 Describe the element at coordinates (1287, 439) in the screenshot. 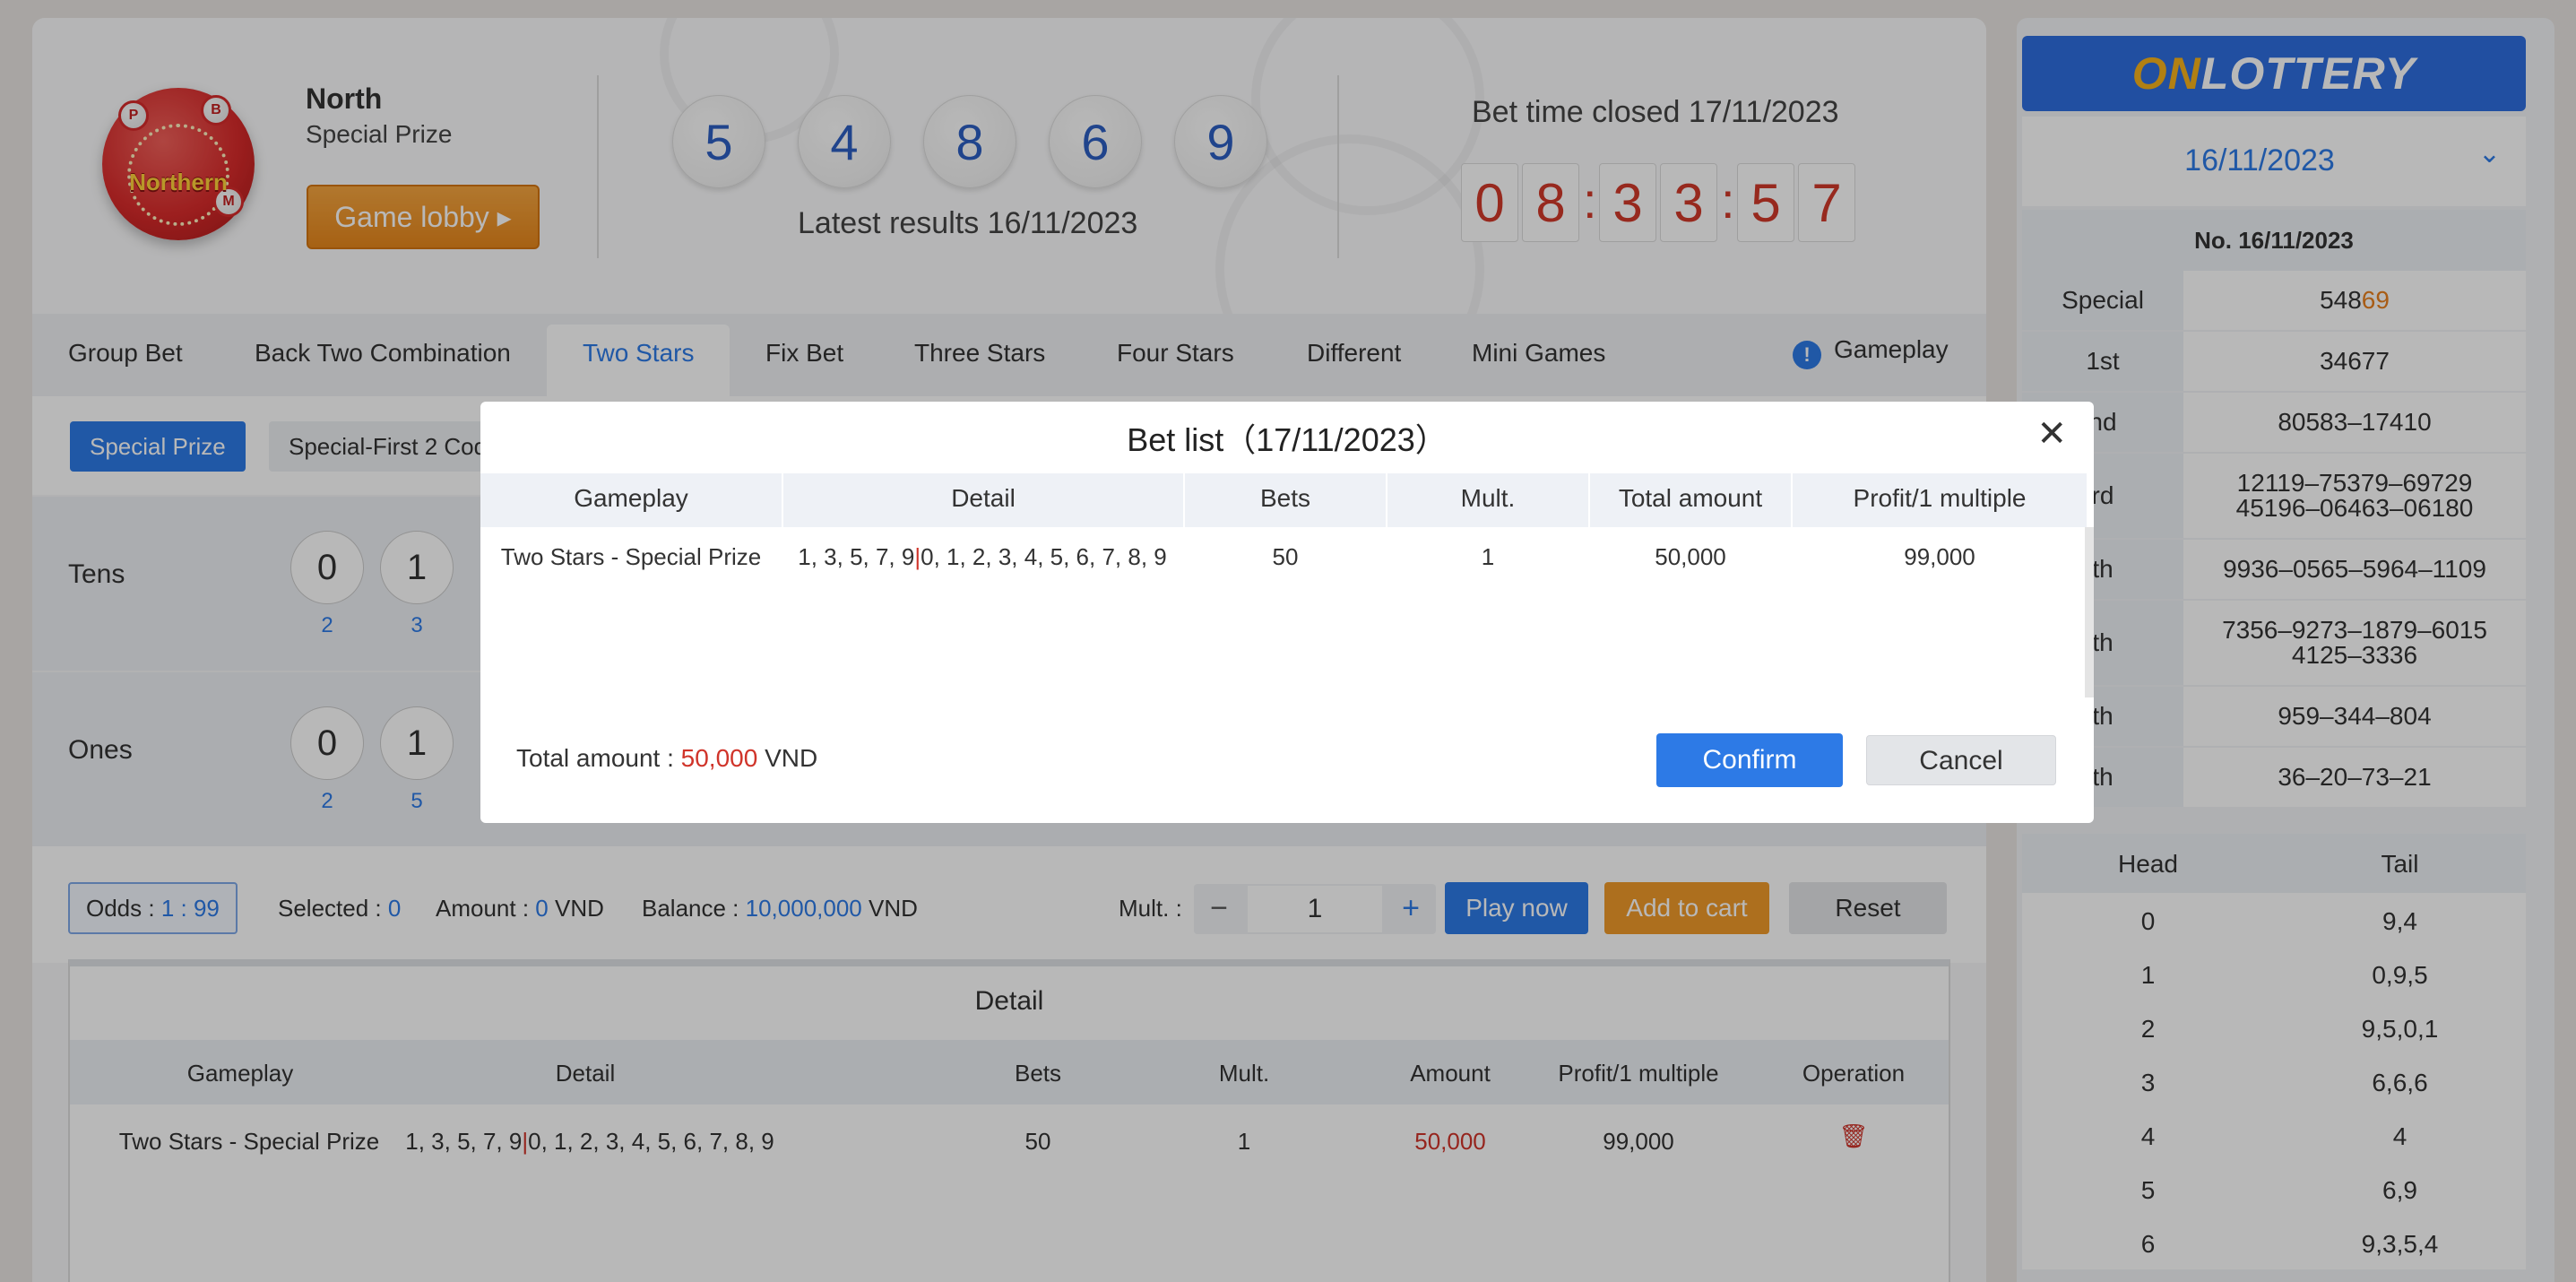

I see `modal-title: Bet list（17/11/2023）` at that location.